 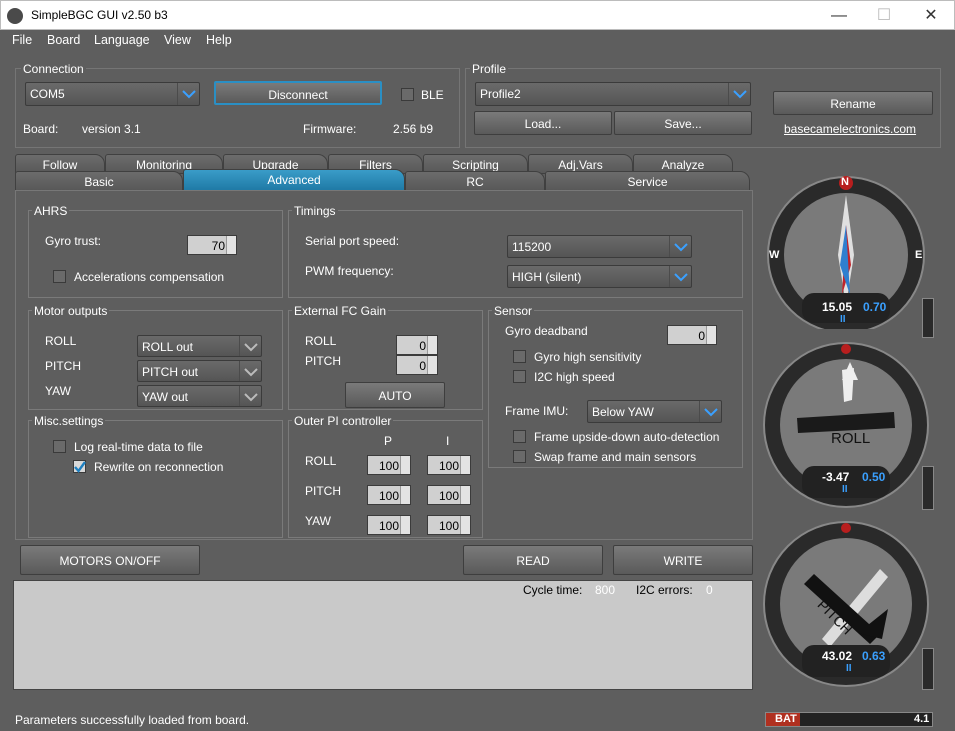 I want to click on pi-pitch-p-input: 100, so click(x=389, y=495).